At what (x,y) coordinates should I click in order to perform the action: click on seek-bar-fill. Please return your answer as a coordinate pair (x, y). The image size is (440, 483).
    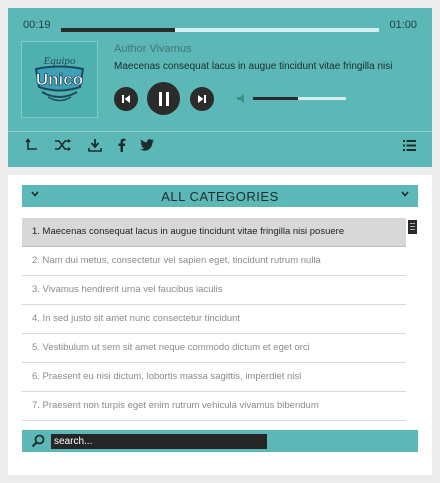
    Looking at the image, I should click on (118, 30).